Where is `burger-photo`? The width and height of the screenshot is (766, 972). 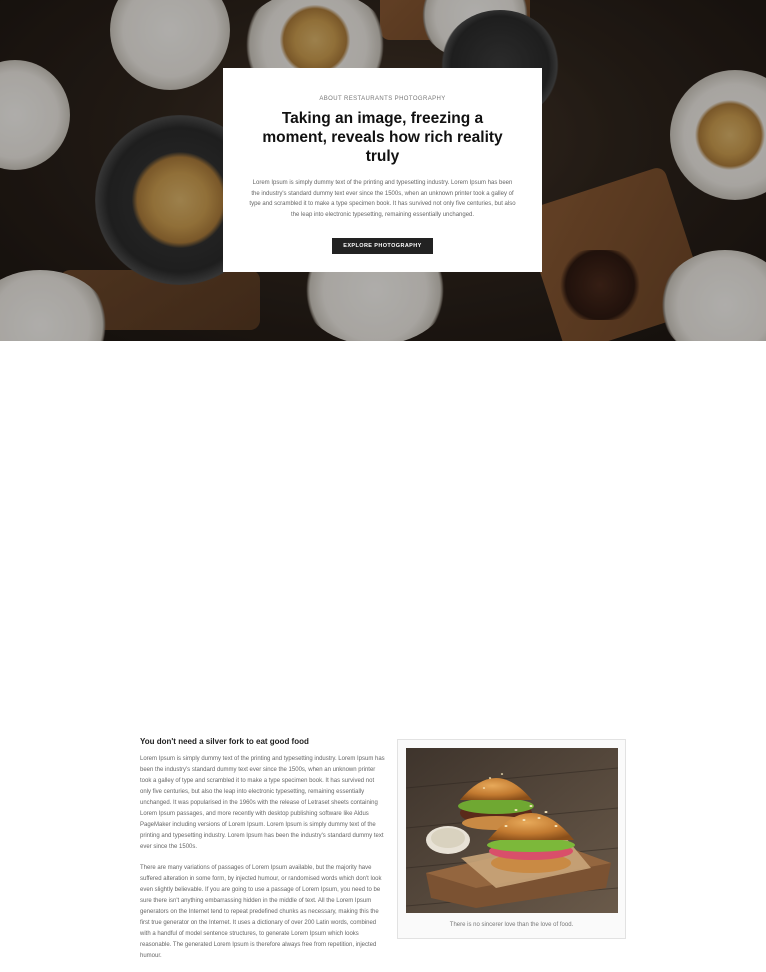 burger-photo is located at coordinates (512, 830).